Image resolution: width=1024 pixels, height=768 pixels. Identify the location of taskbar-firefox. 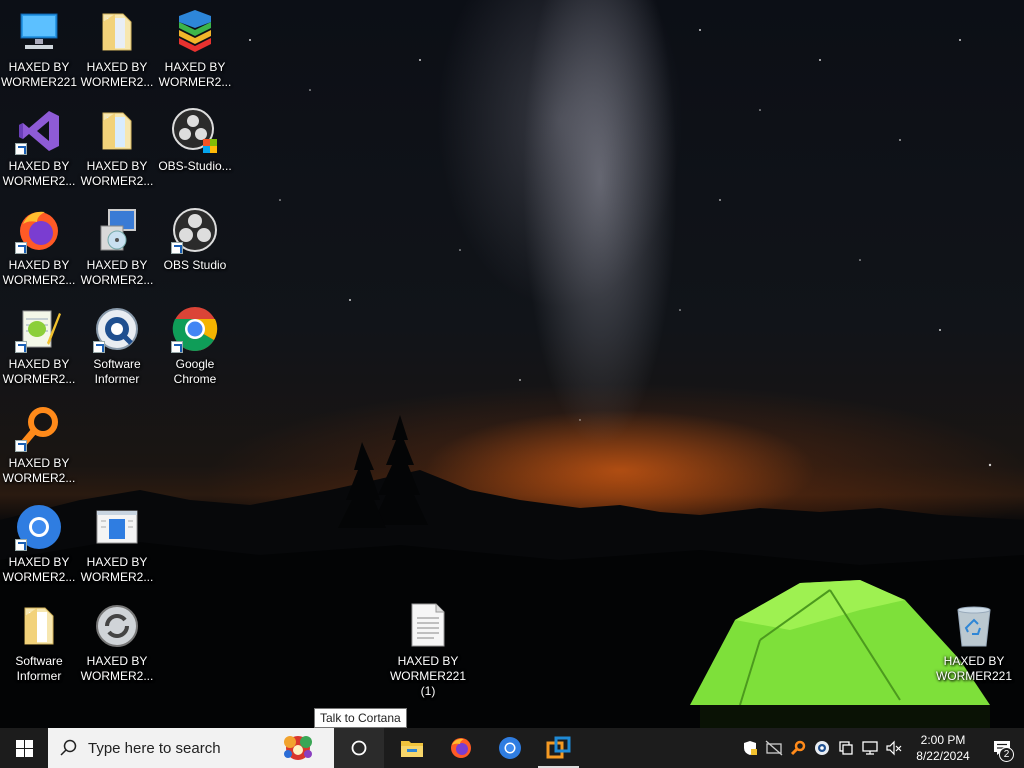
(460, 748).